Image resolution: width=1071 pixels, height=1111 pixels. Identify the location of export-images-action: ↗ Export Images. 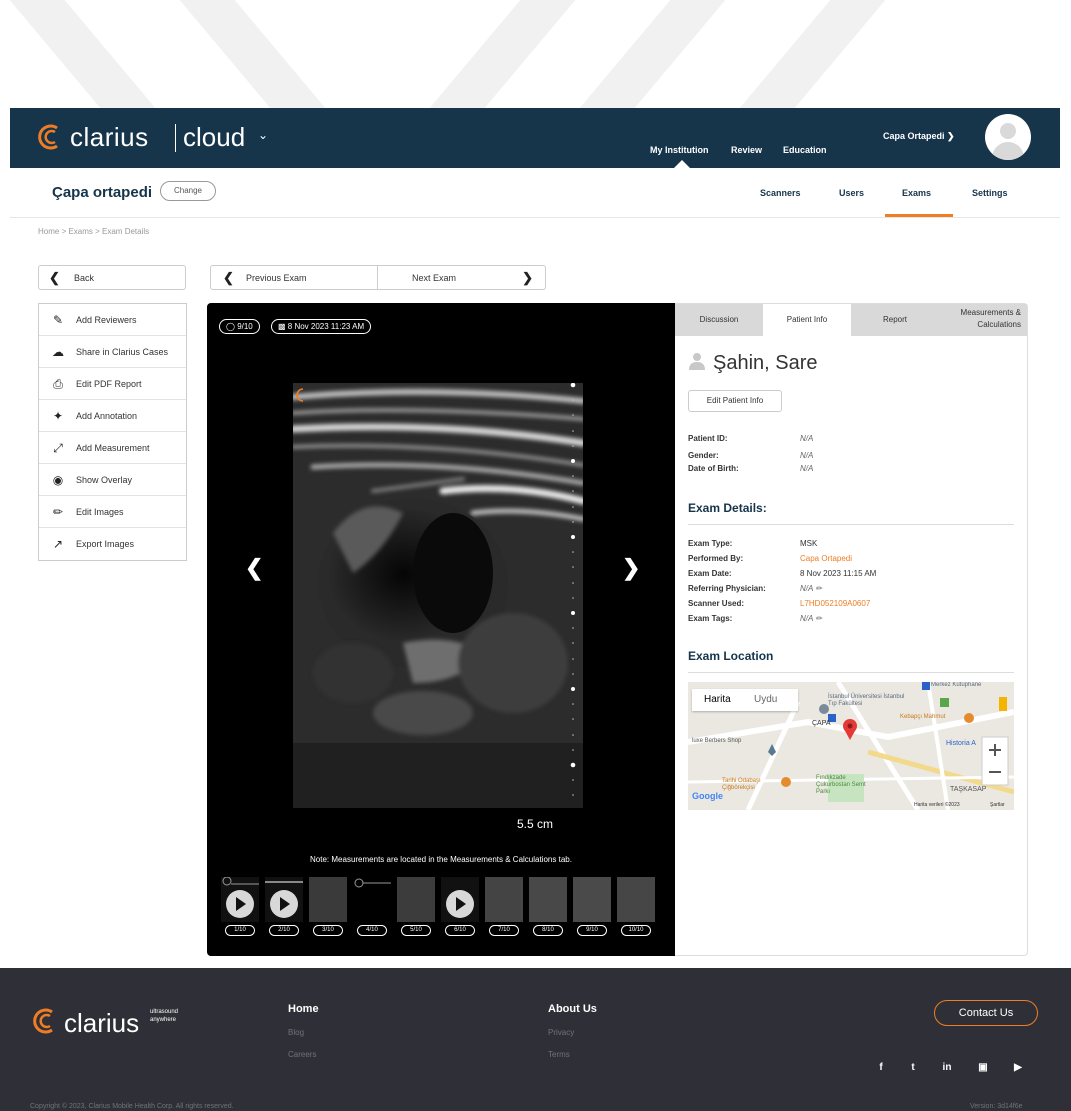
(112, 544).